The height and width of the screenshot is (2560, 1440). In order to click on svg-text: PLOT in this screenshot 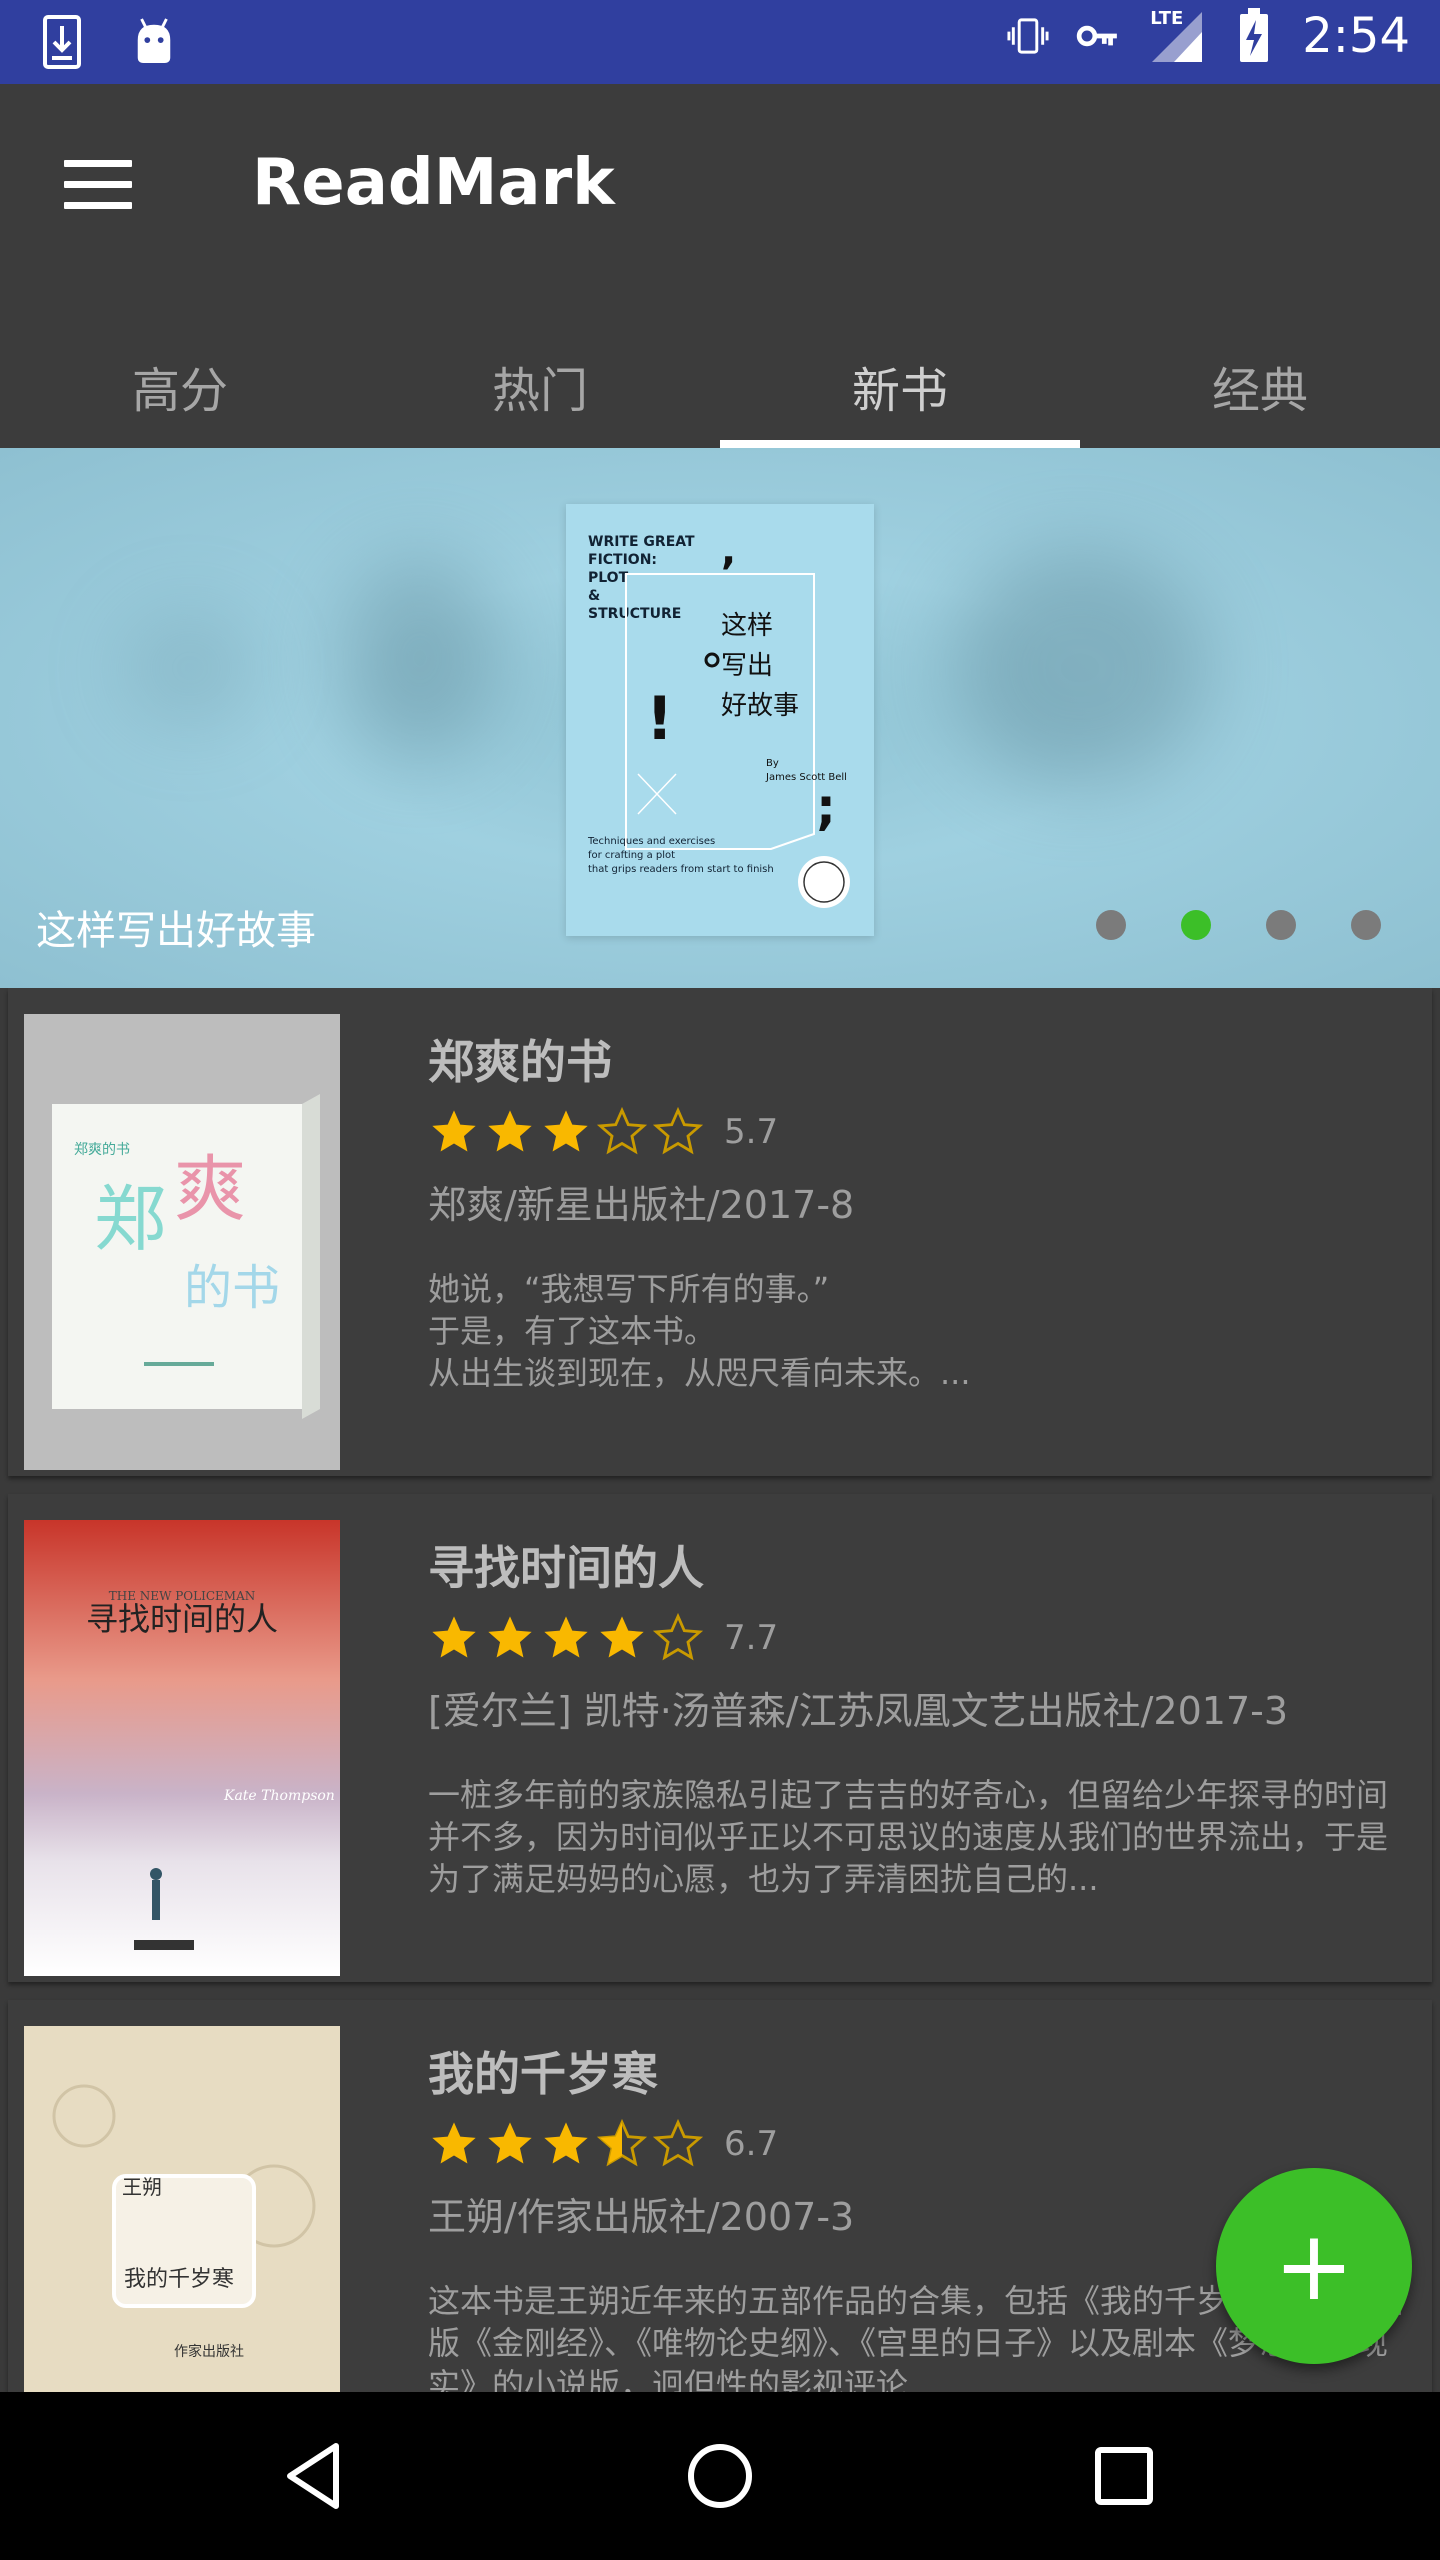, I will do `click(608, 578)`.